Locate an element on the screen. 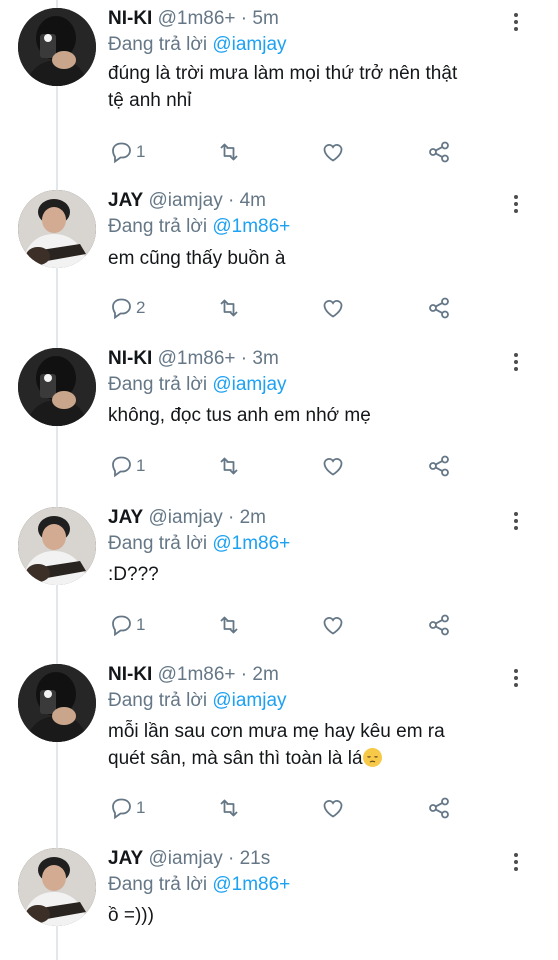 This screenshot has height=960, width=558. tweet-header: JAY @iamjay · 2m is located at coordinates (187, 518).